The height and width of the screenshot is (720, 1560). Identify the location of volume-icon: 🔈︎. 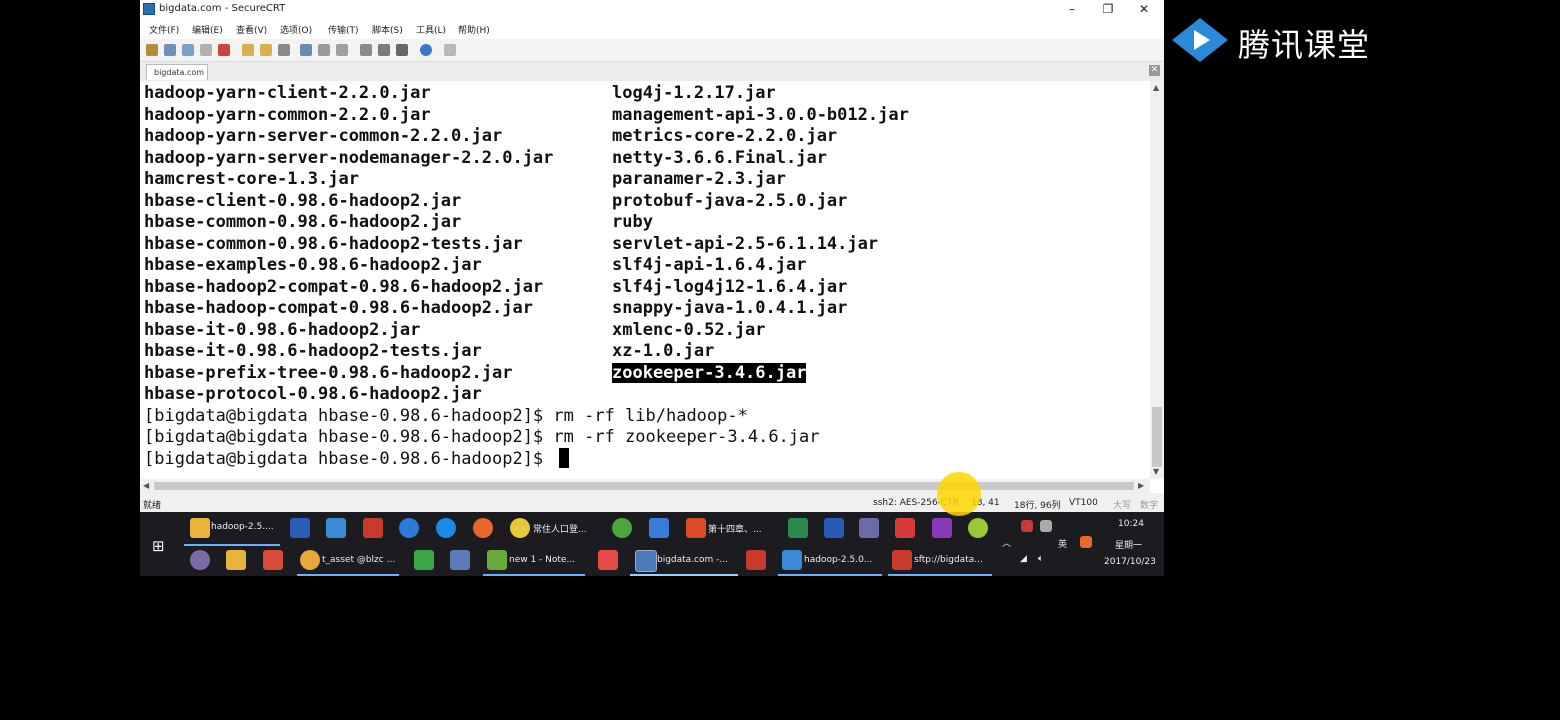
(1040, 559).